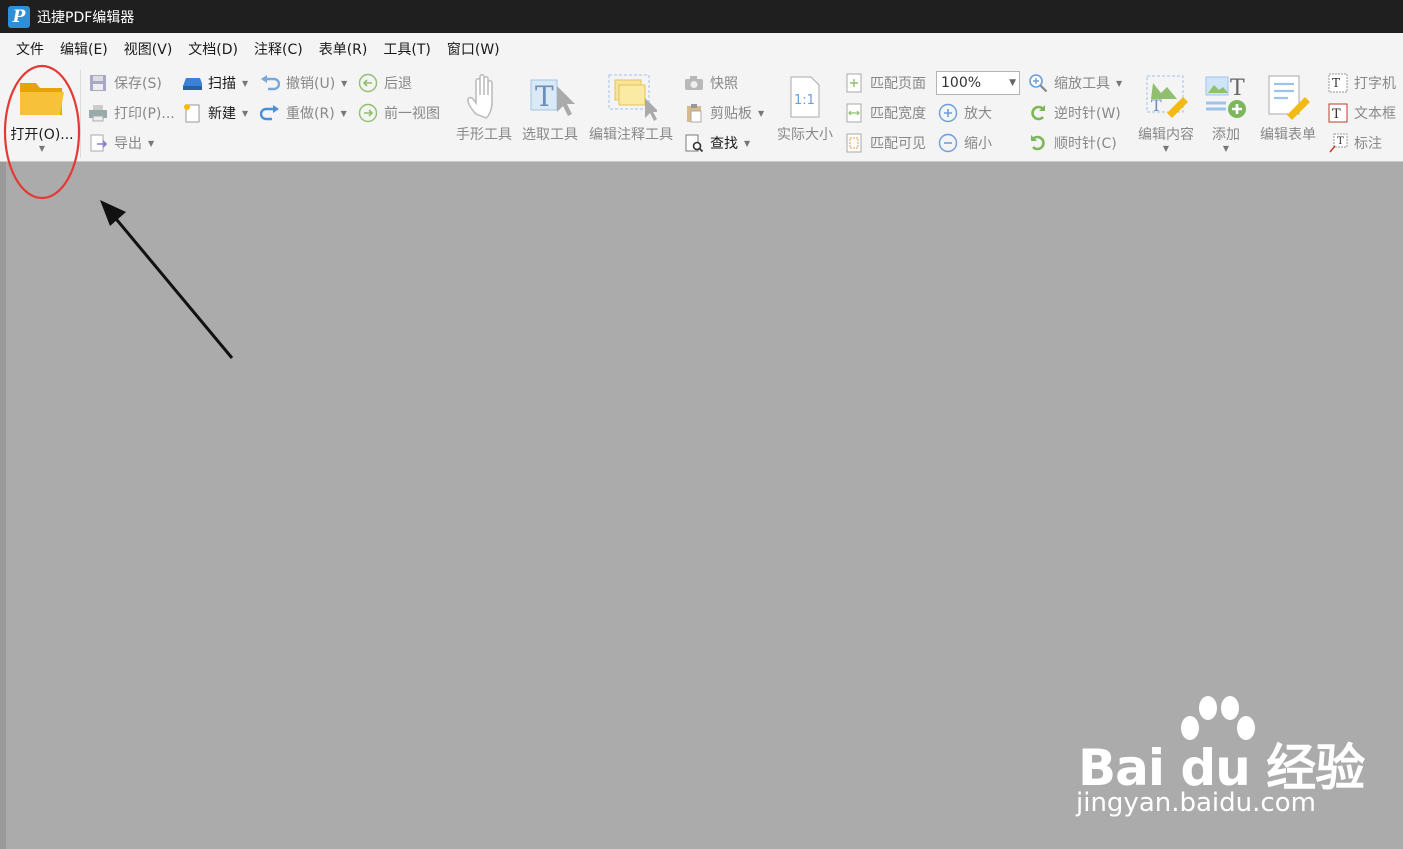 The height and width of the screenshot is (849, 1403). I want to click on back-label: 后退, so click(398, 84).